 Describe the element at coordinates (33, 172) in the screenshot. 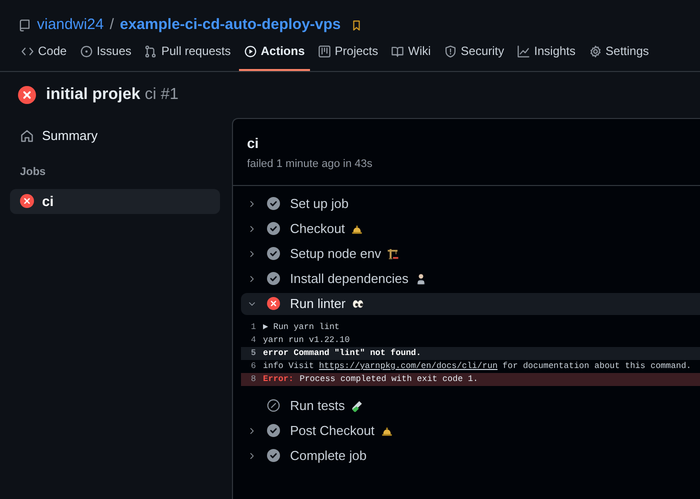

I see `jobs-heading: Jobs` at that location.